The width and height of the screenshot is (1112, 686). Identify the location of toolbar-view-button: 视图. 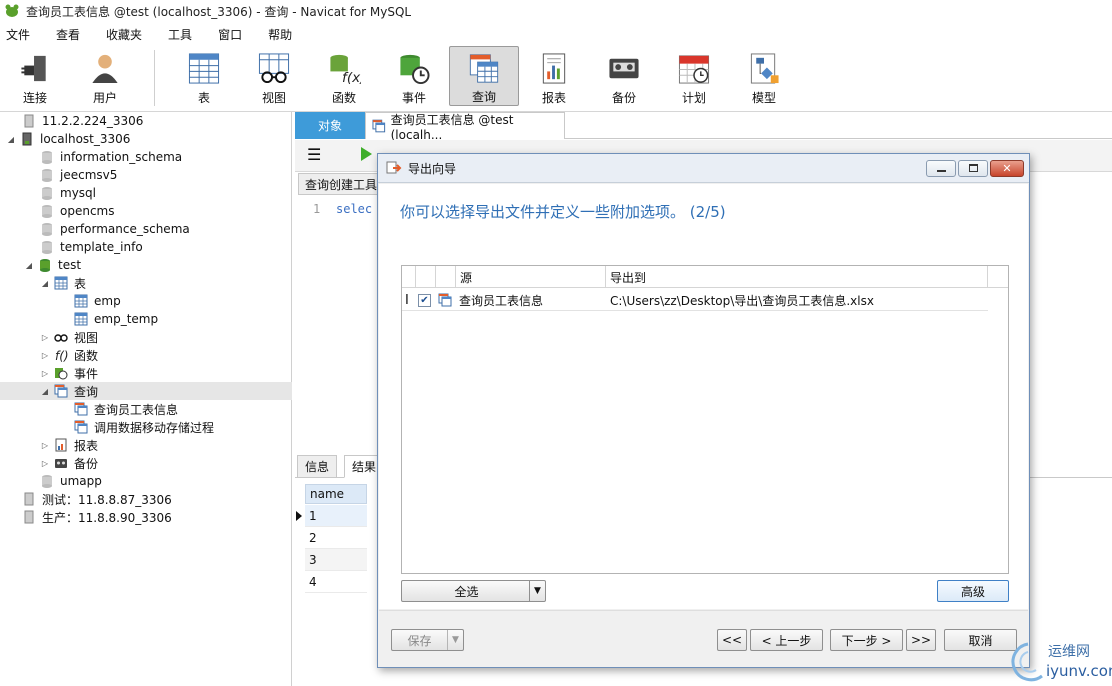
(274, 76).